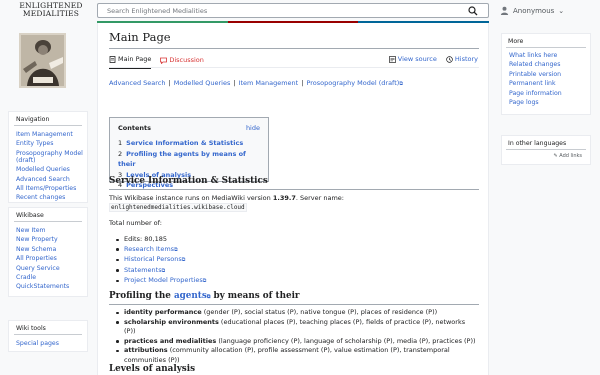 The image size is (600, 375). What do you see at coordinates (36, 258) in the screenshot?
I see `wb-all-properties: All Properties` at bounding box center [36, 258].